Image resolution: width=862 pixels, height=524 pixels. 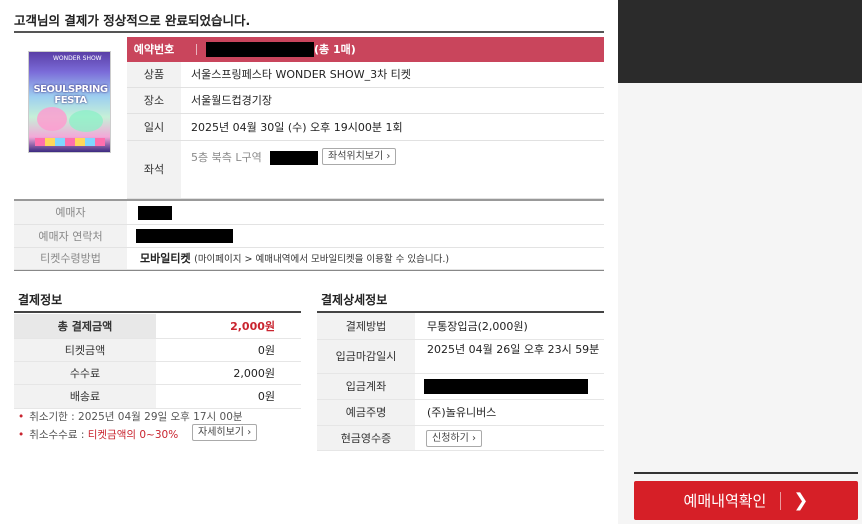 What do you see at coordinates (294, 158) in the screenshot?
I see `redacted-seat-number` at bounding box center [294, 158].